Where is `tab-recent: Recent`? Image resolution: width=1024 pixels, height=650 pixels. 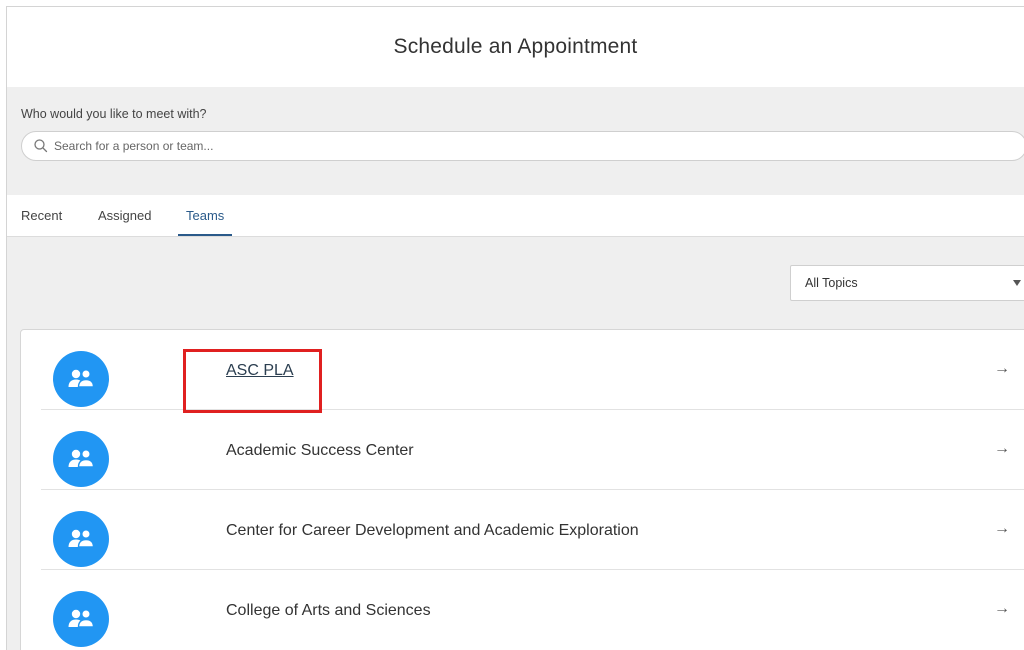
tab-recent: Recent is located at coordinates (41, 222).